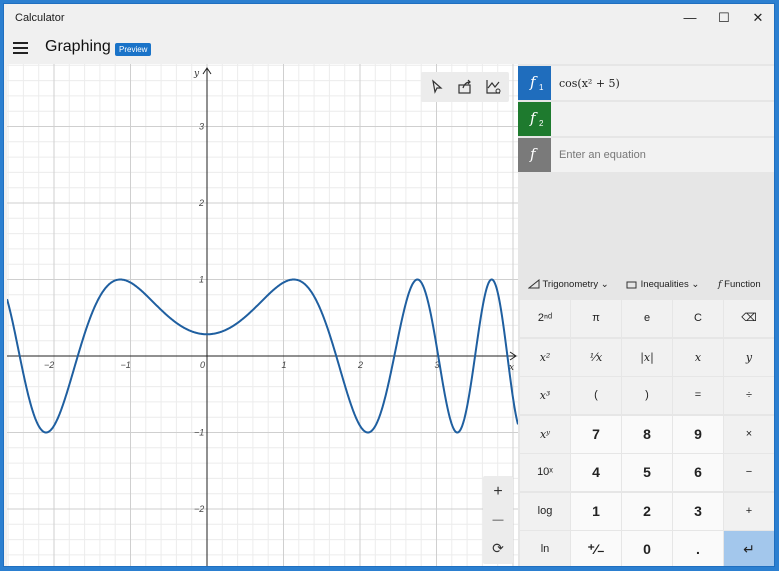  I want to click on function-index: 1, so click(541, 87).